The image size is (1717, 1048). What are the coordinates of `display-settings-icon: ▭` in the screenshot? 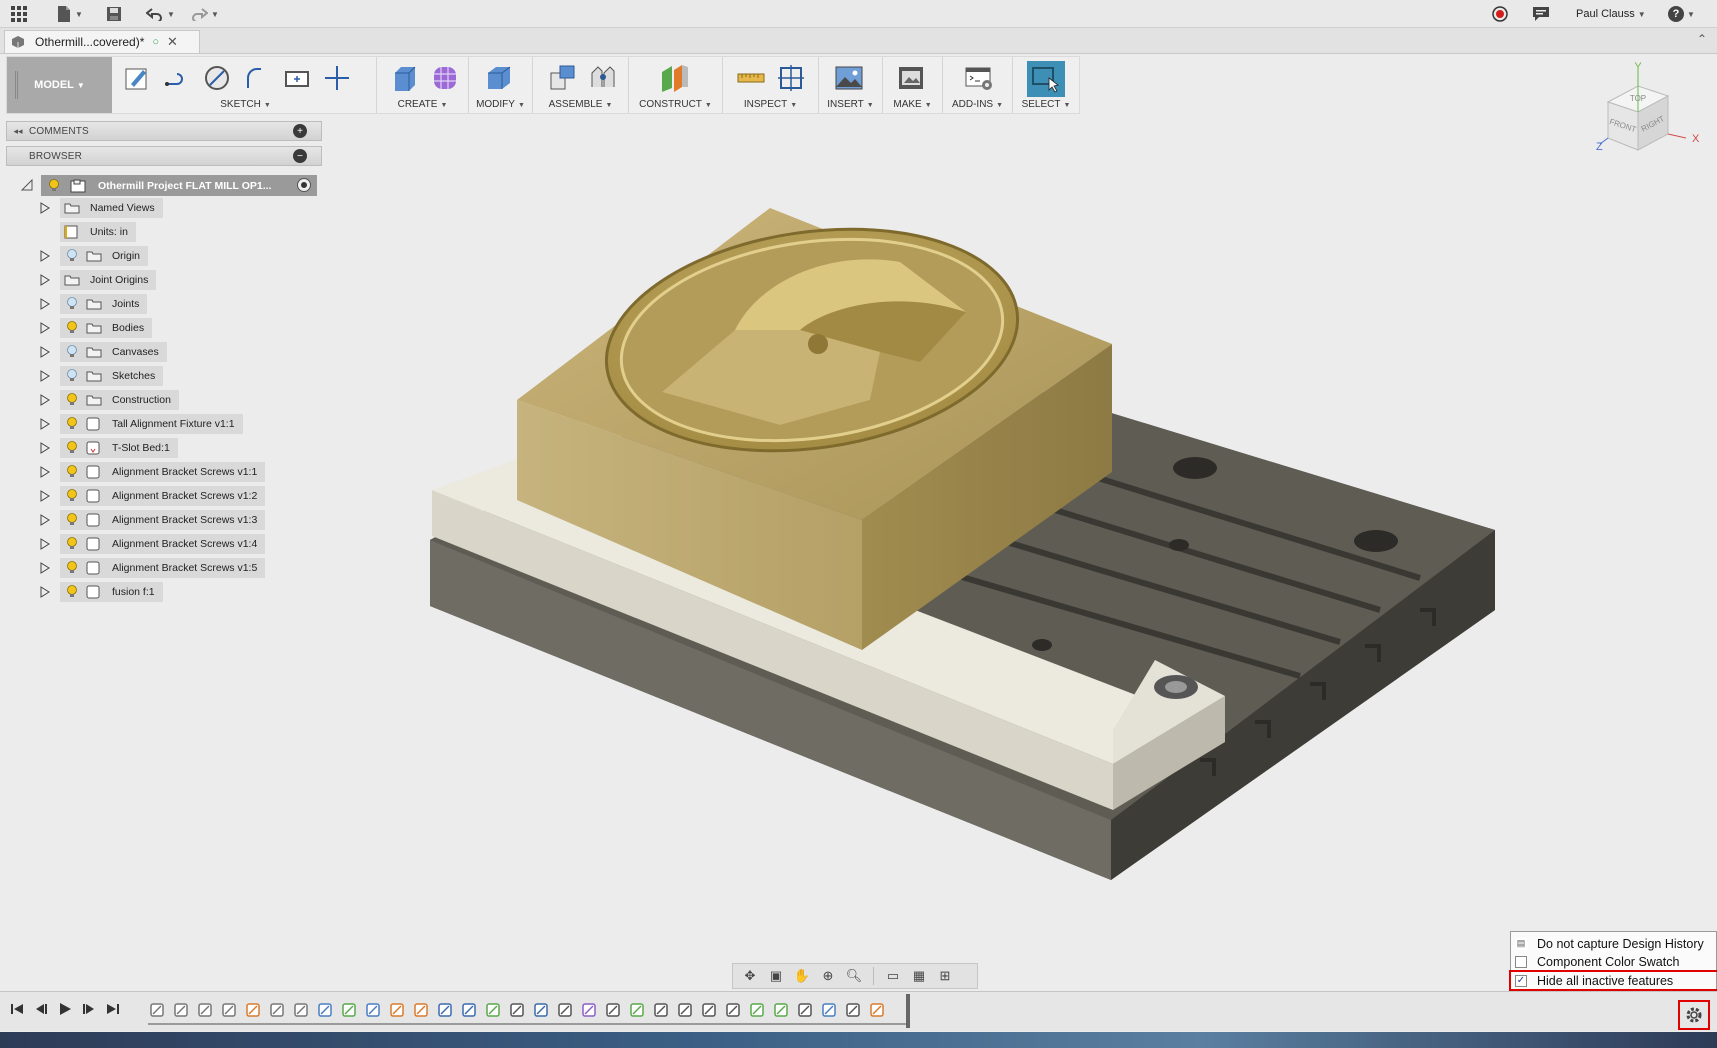 It's located at (893, 976).